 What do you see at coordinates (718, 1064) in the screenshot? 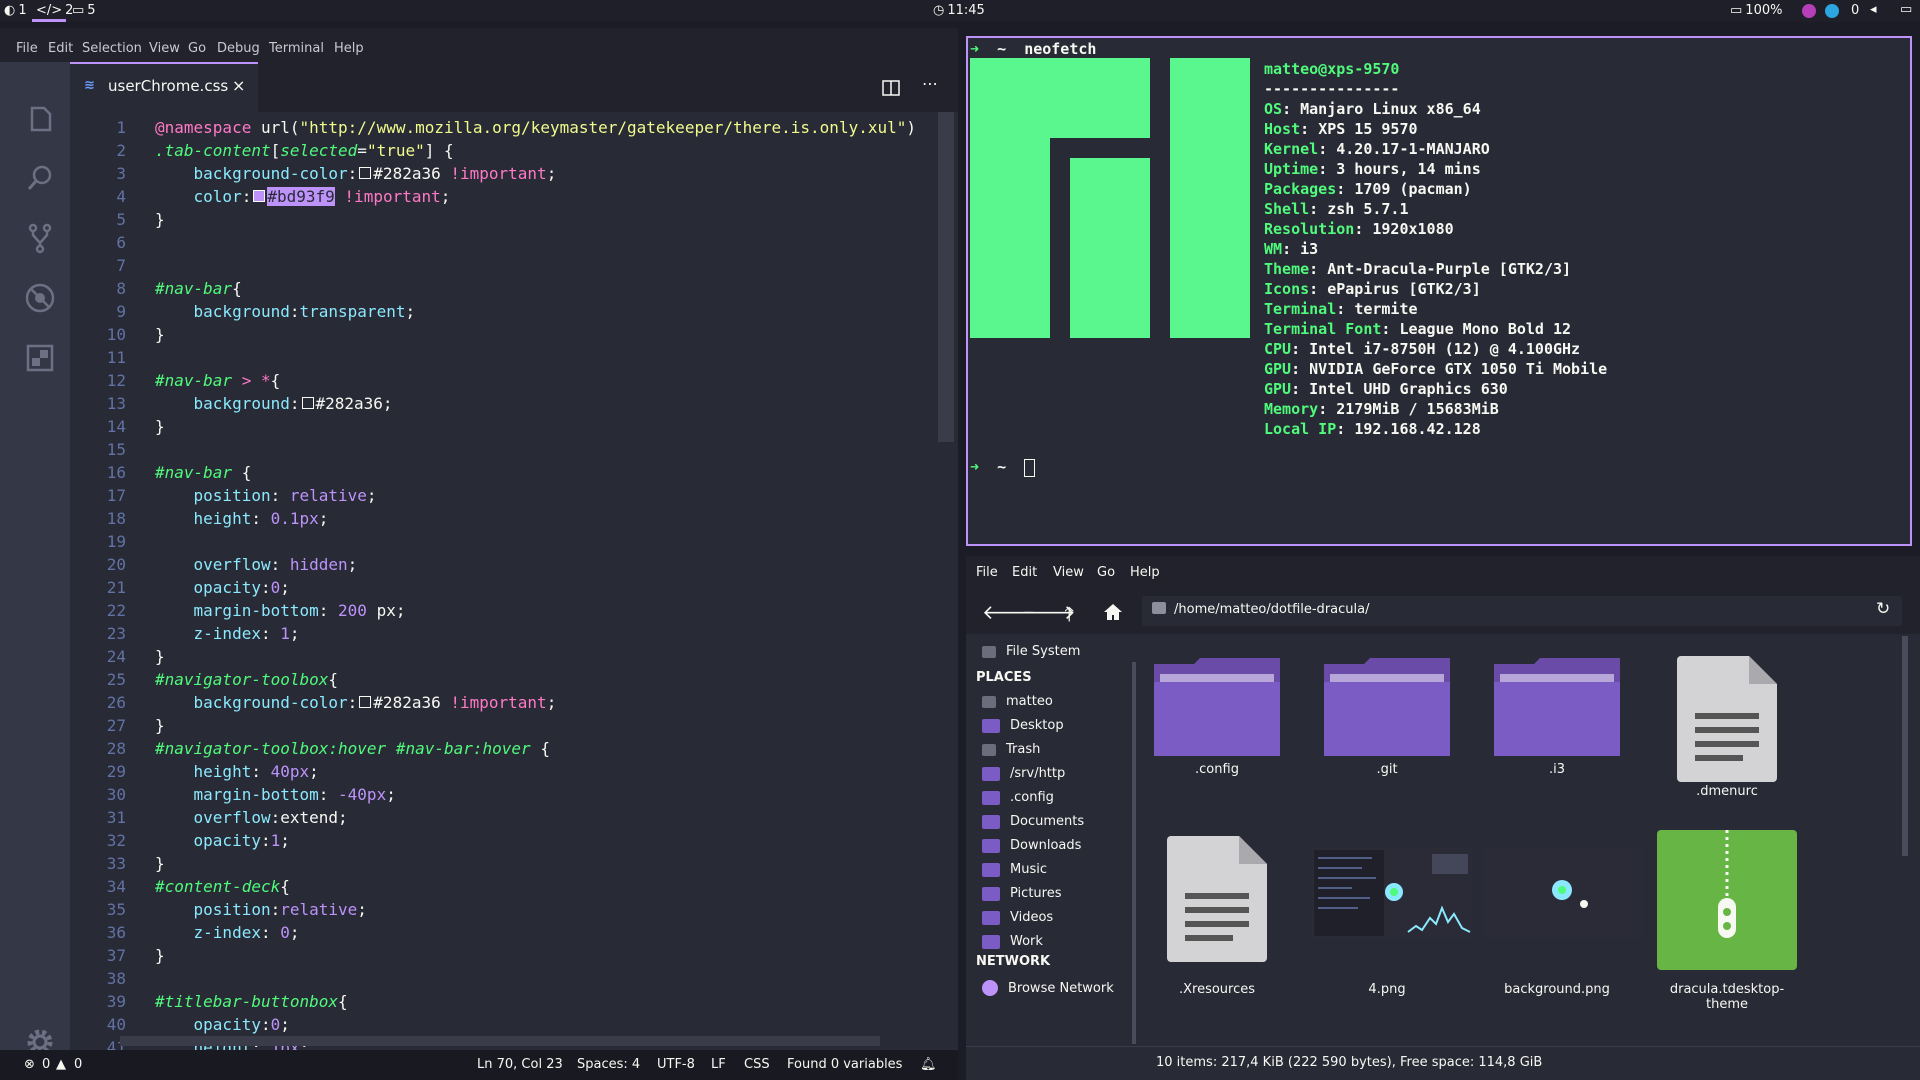
I see `line-ending: LF` at bounding box center [718, 1064].